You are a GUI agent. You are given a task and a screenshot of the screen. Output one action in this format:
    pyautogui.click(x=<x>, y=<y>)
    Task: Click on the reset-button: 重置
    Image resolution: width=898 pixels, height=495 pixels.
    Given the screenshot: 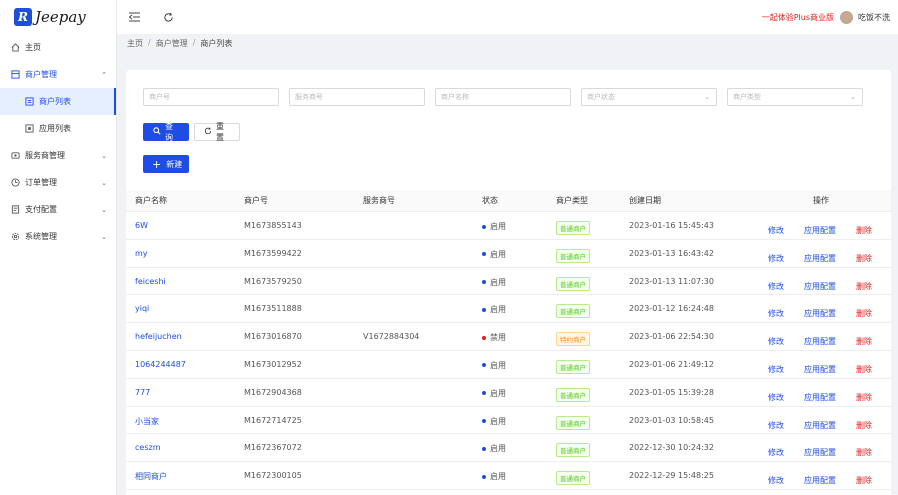 What is the action you would take?
    pyautogui.click(x=217, y=132)
    